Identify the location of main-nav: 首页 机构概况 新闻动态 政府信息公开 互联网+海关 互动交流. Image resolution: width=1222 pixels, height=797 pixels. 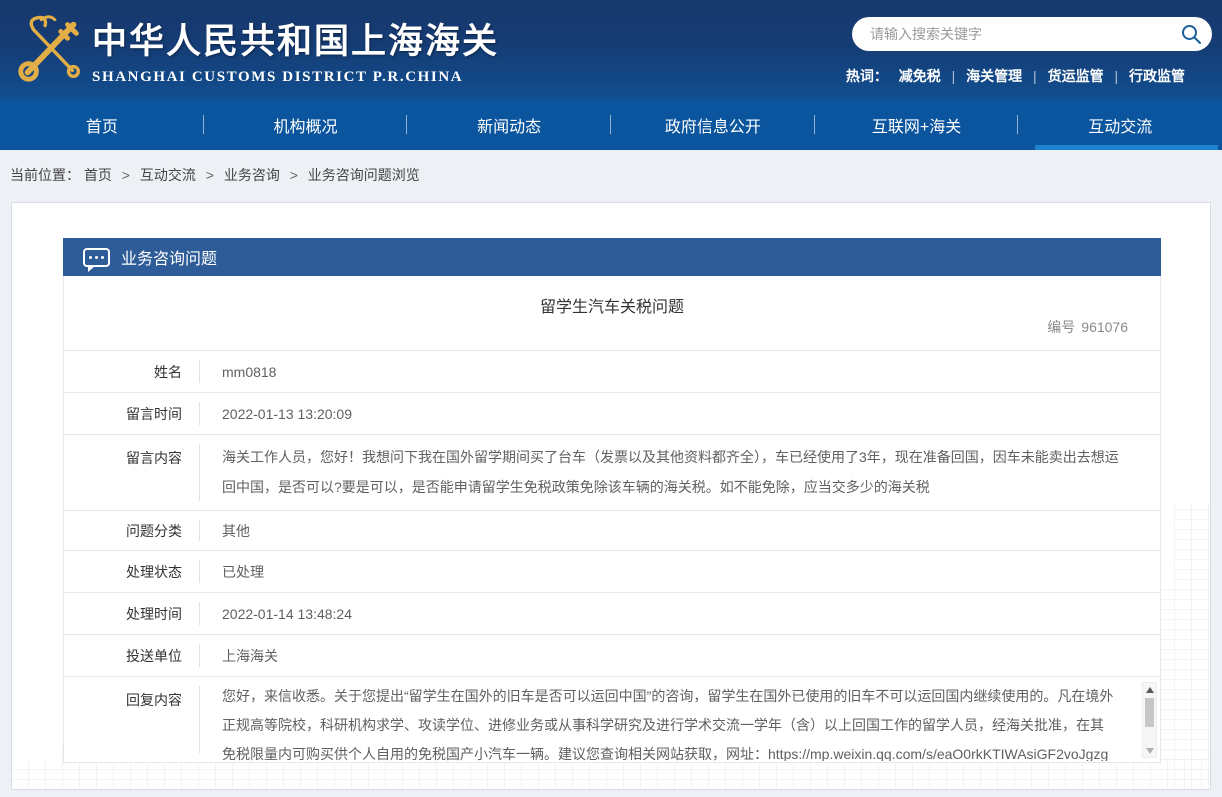
(611, 124).